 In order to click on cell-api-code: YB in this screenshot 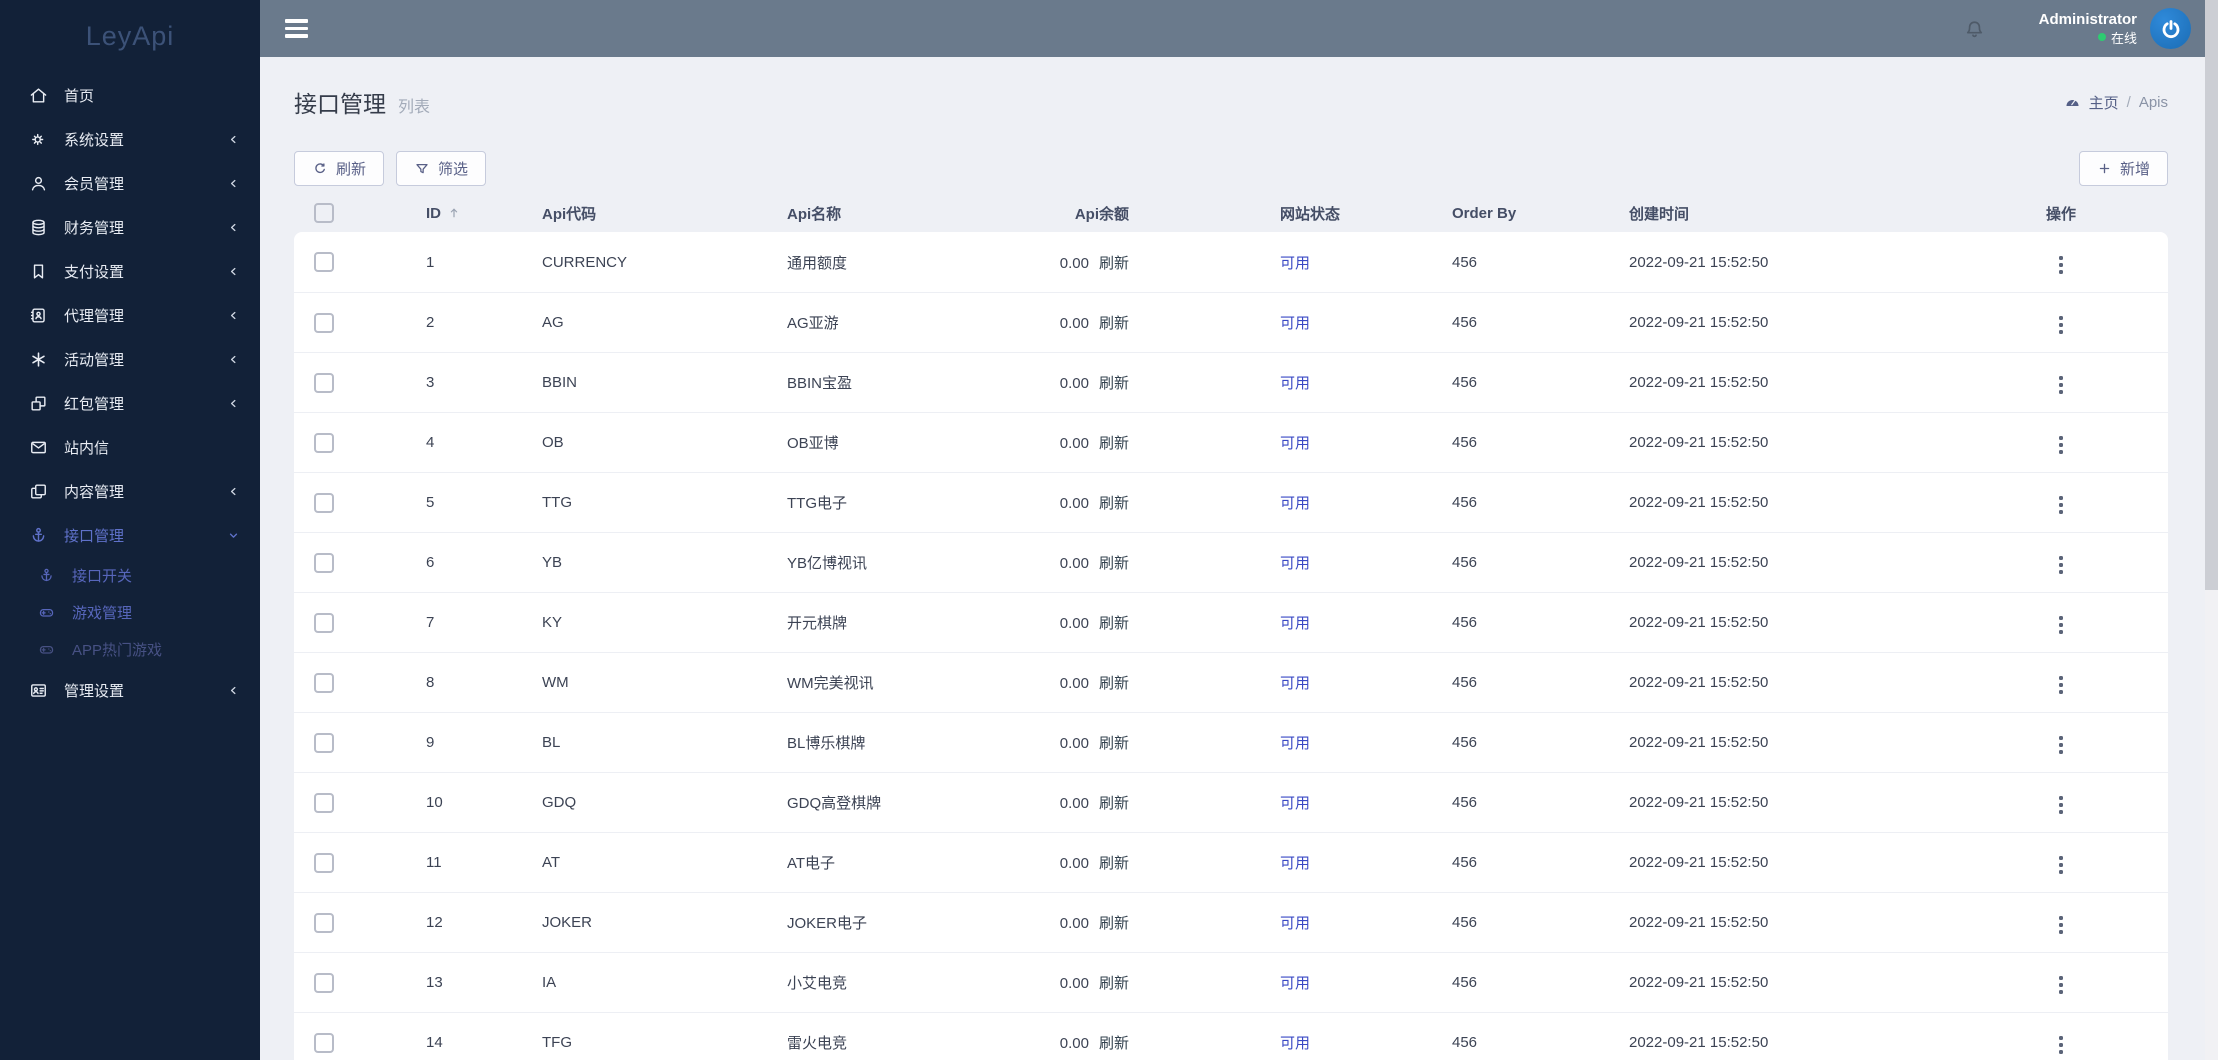, I will do `click(661, 562)`.